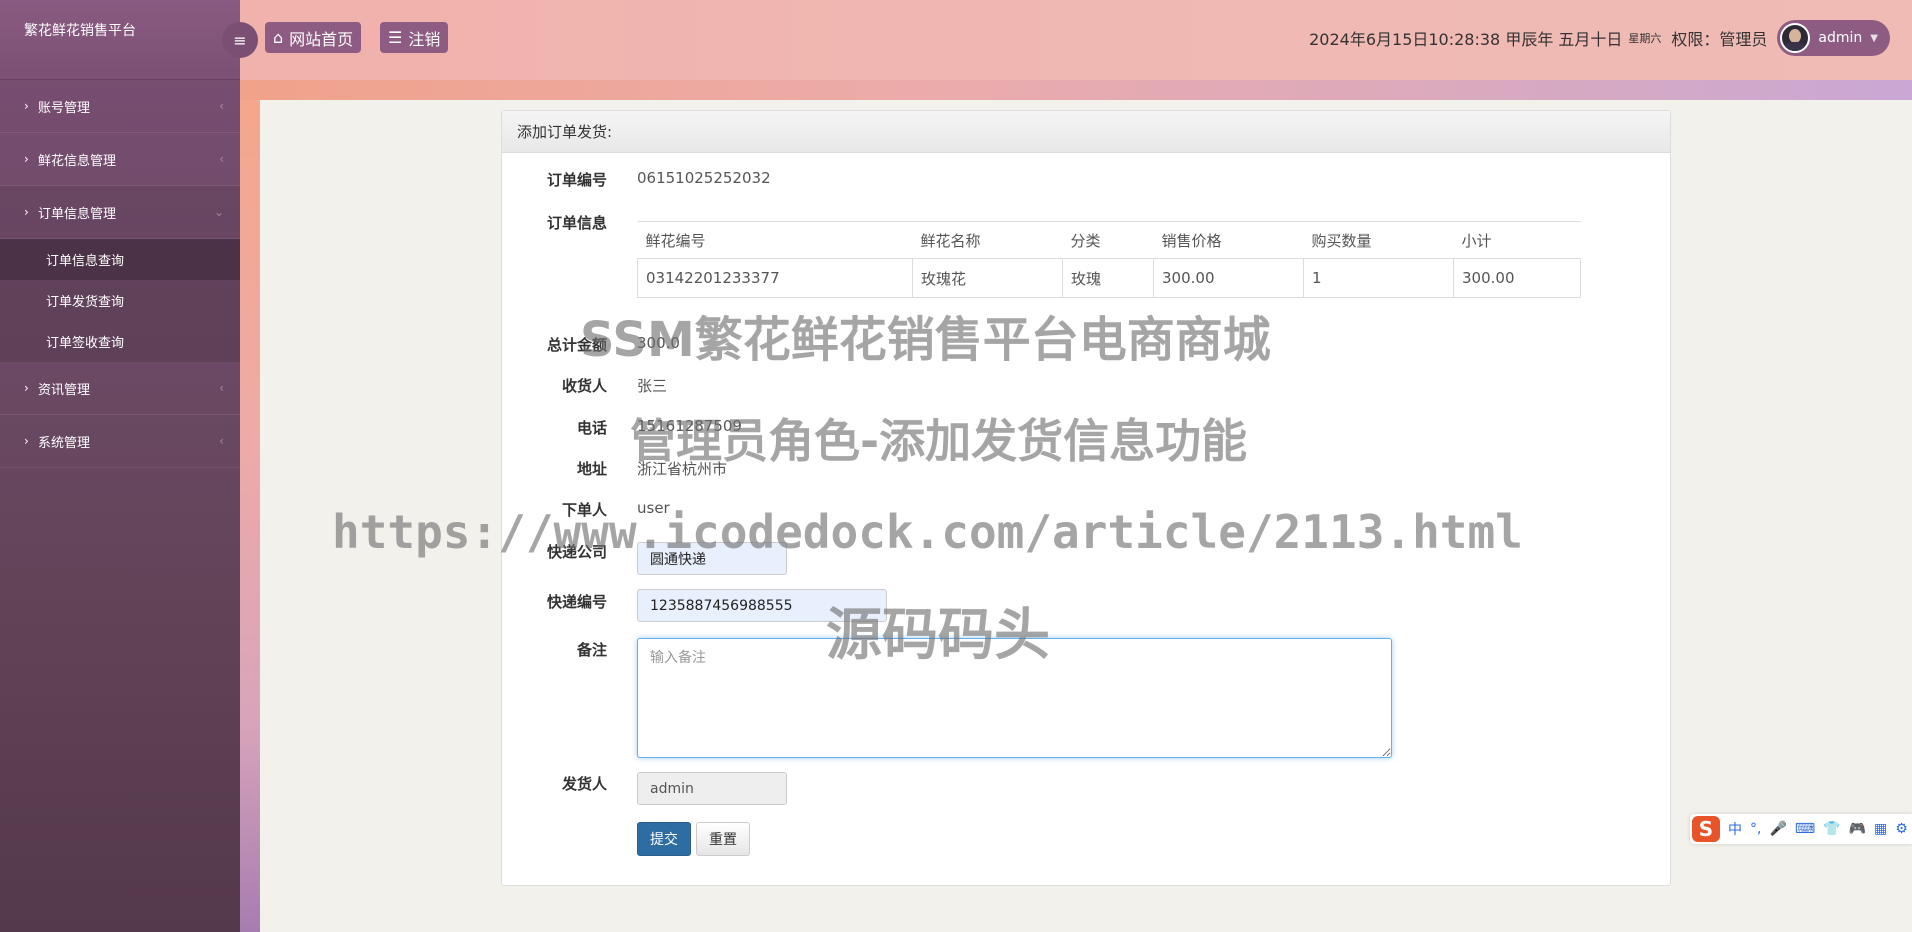 This screenshot has width=1912, height=932. What do you see at coordinates (1880, 829) in the screenshot?
I see `grid-icon: ▦` at bounding box center [1880, 829].